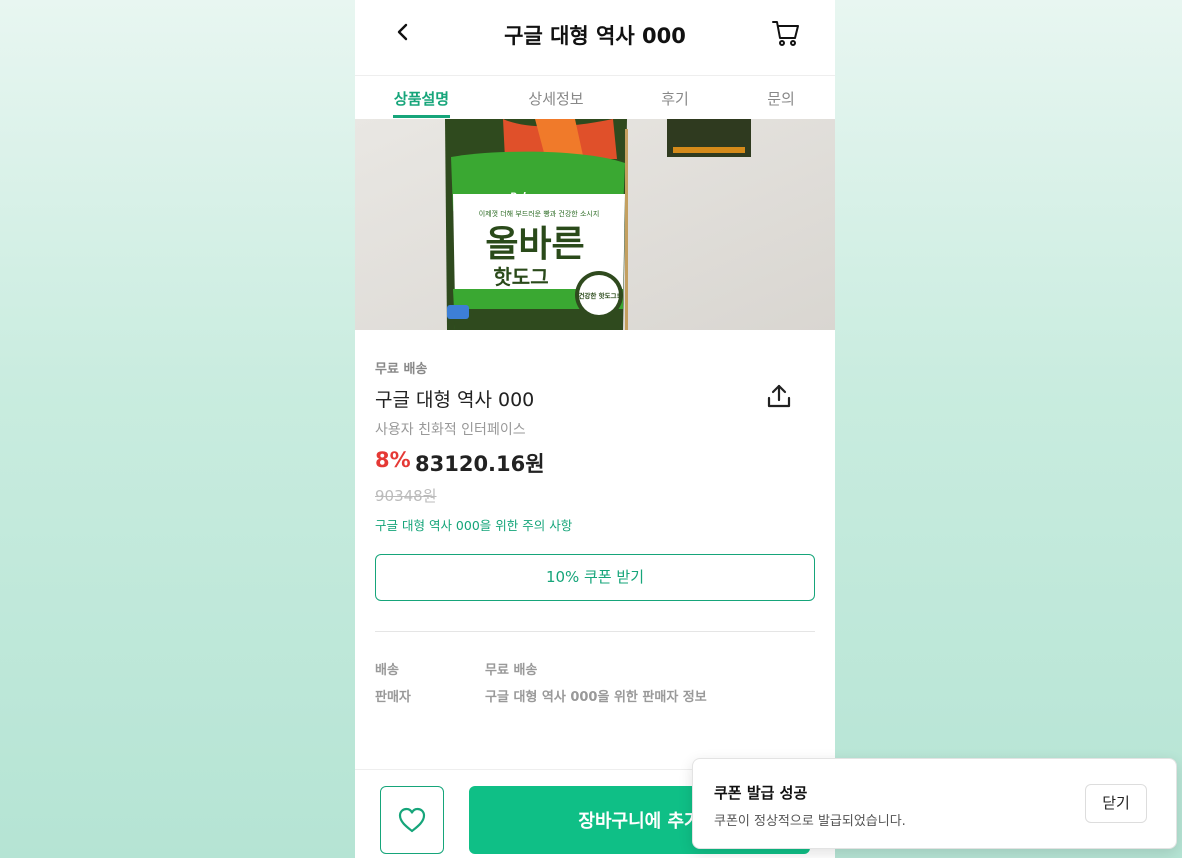 The image size is (1182, 858). What do you see at coordinates (387, 670) in the screenshot?
I see `detail-label-shipping: 배송` at bounding box center [387, 670].